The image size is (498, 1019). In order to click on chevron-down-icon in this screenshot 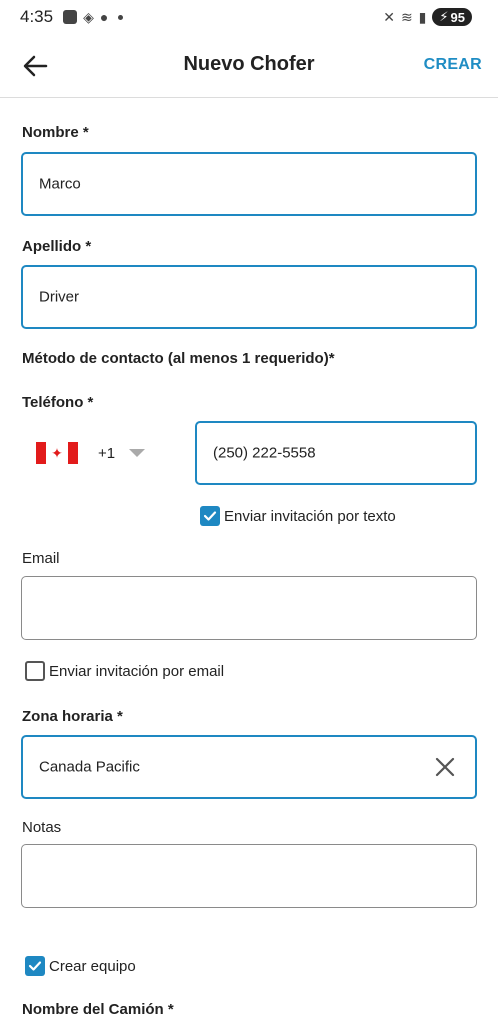, I will do `click(137, 453)`.